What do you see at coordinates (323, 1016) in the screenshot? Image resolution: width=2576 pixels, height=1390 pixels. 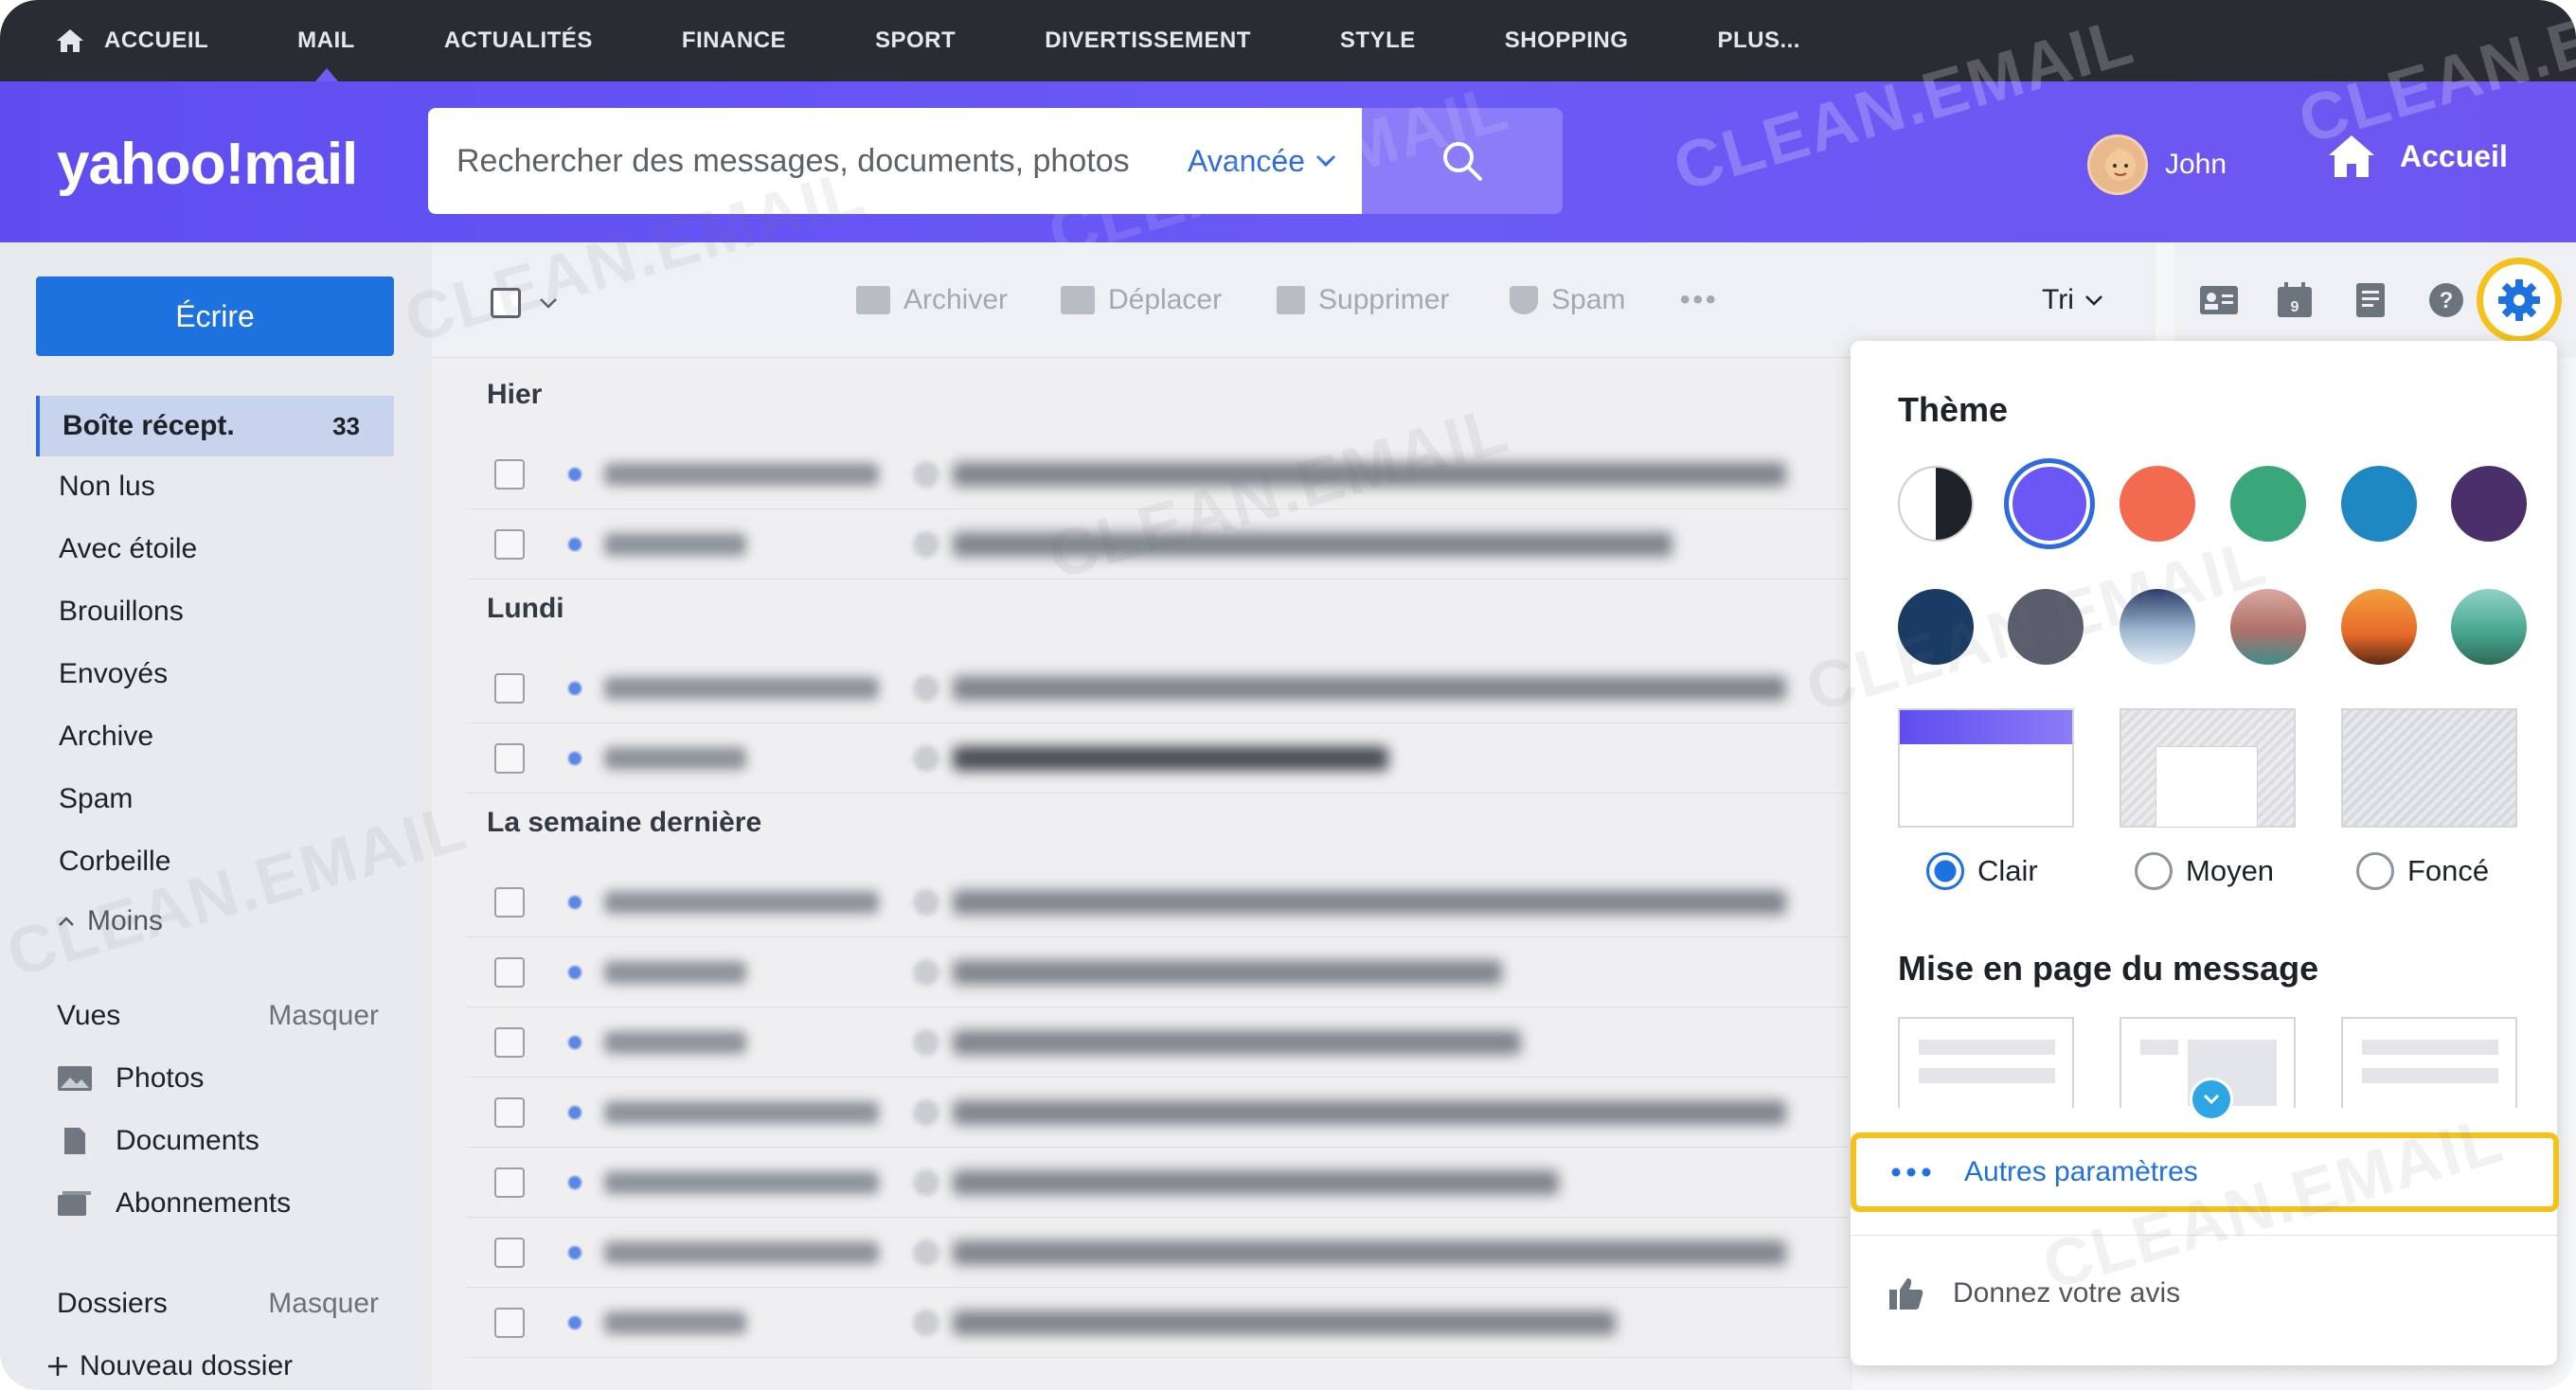 I see `views-hide-button: Masquer` at bounding box center [323, 1016].